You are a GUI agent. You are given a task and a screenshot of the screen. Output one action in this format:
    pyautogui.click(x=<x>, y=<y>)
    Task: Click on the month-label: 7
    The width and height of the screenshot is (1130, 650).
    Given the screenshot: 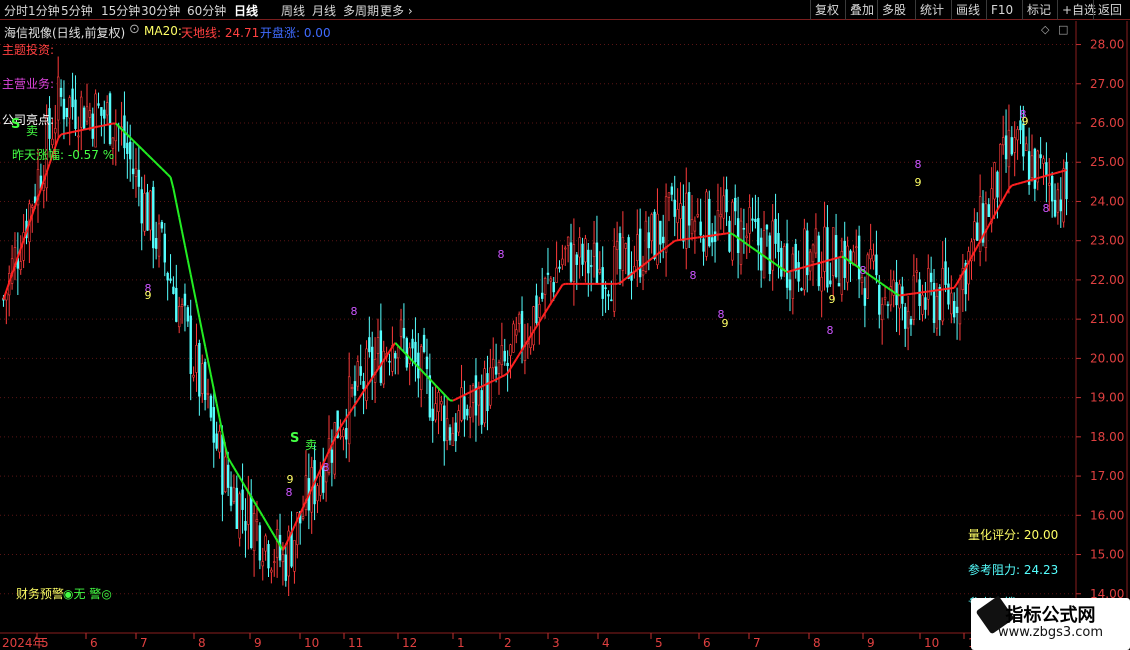 What is the action you would take?
    pyautogui.click(x=144, y=643)
    